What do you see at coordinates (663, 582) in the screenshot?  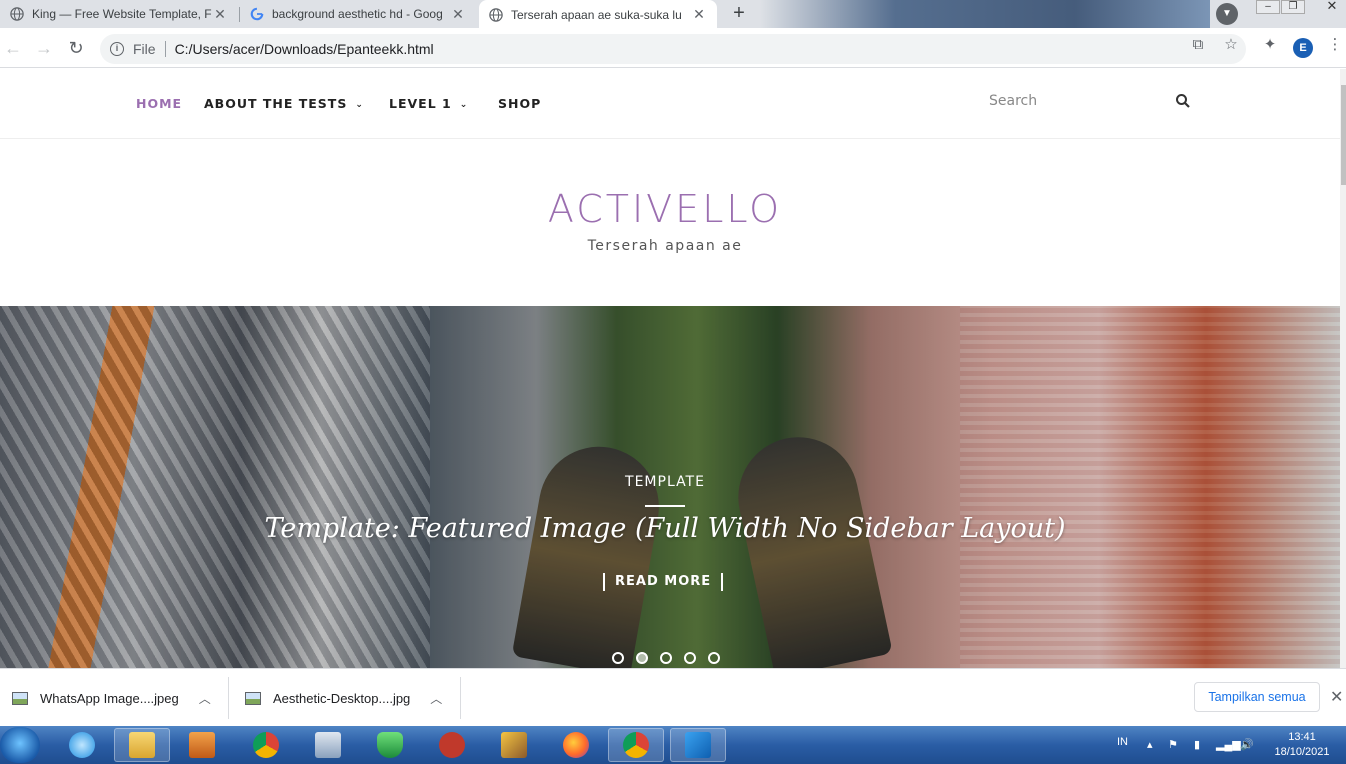 I see `read-more-button: READ MORE` at bounding box center [663, 582].